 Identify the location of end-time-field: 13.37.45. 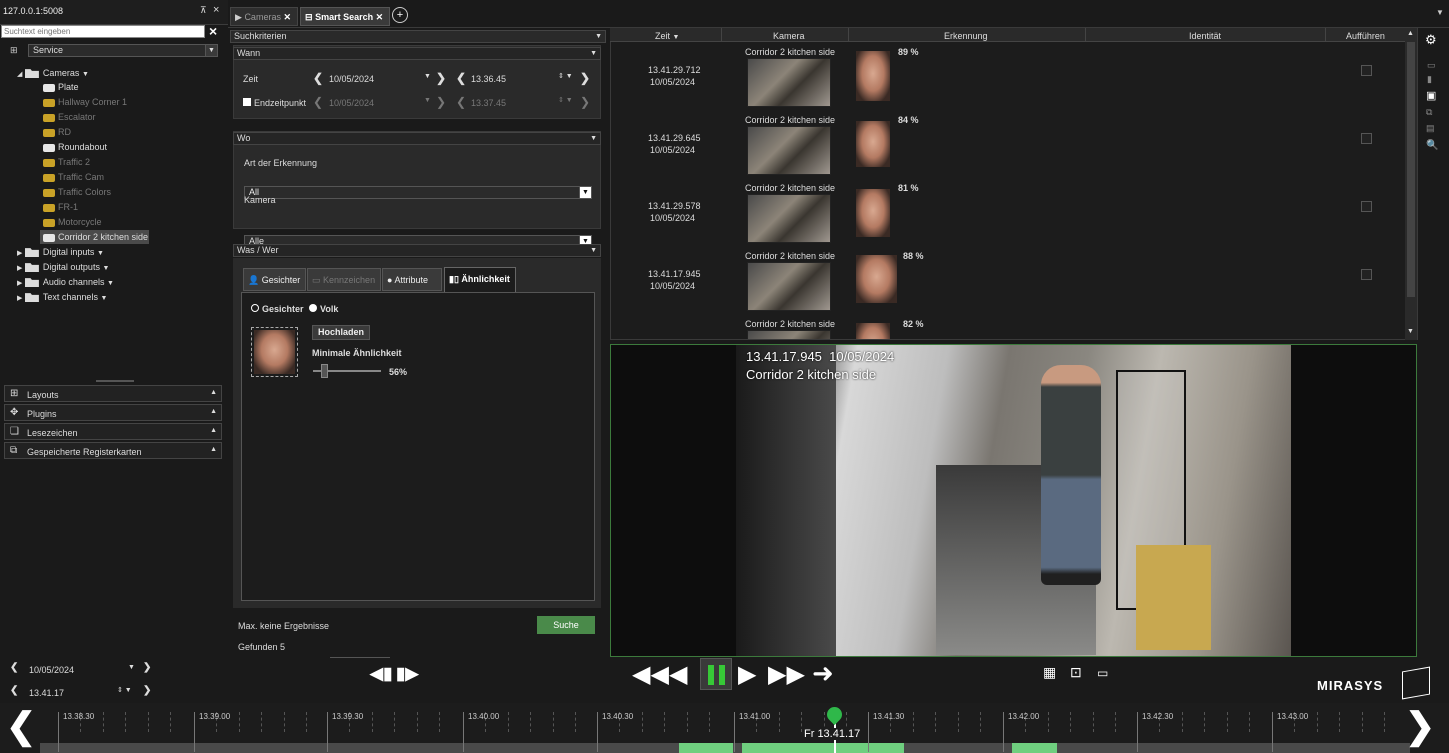
(488, 103).